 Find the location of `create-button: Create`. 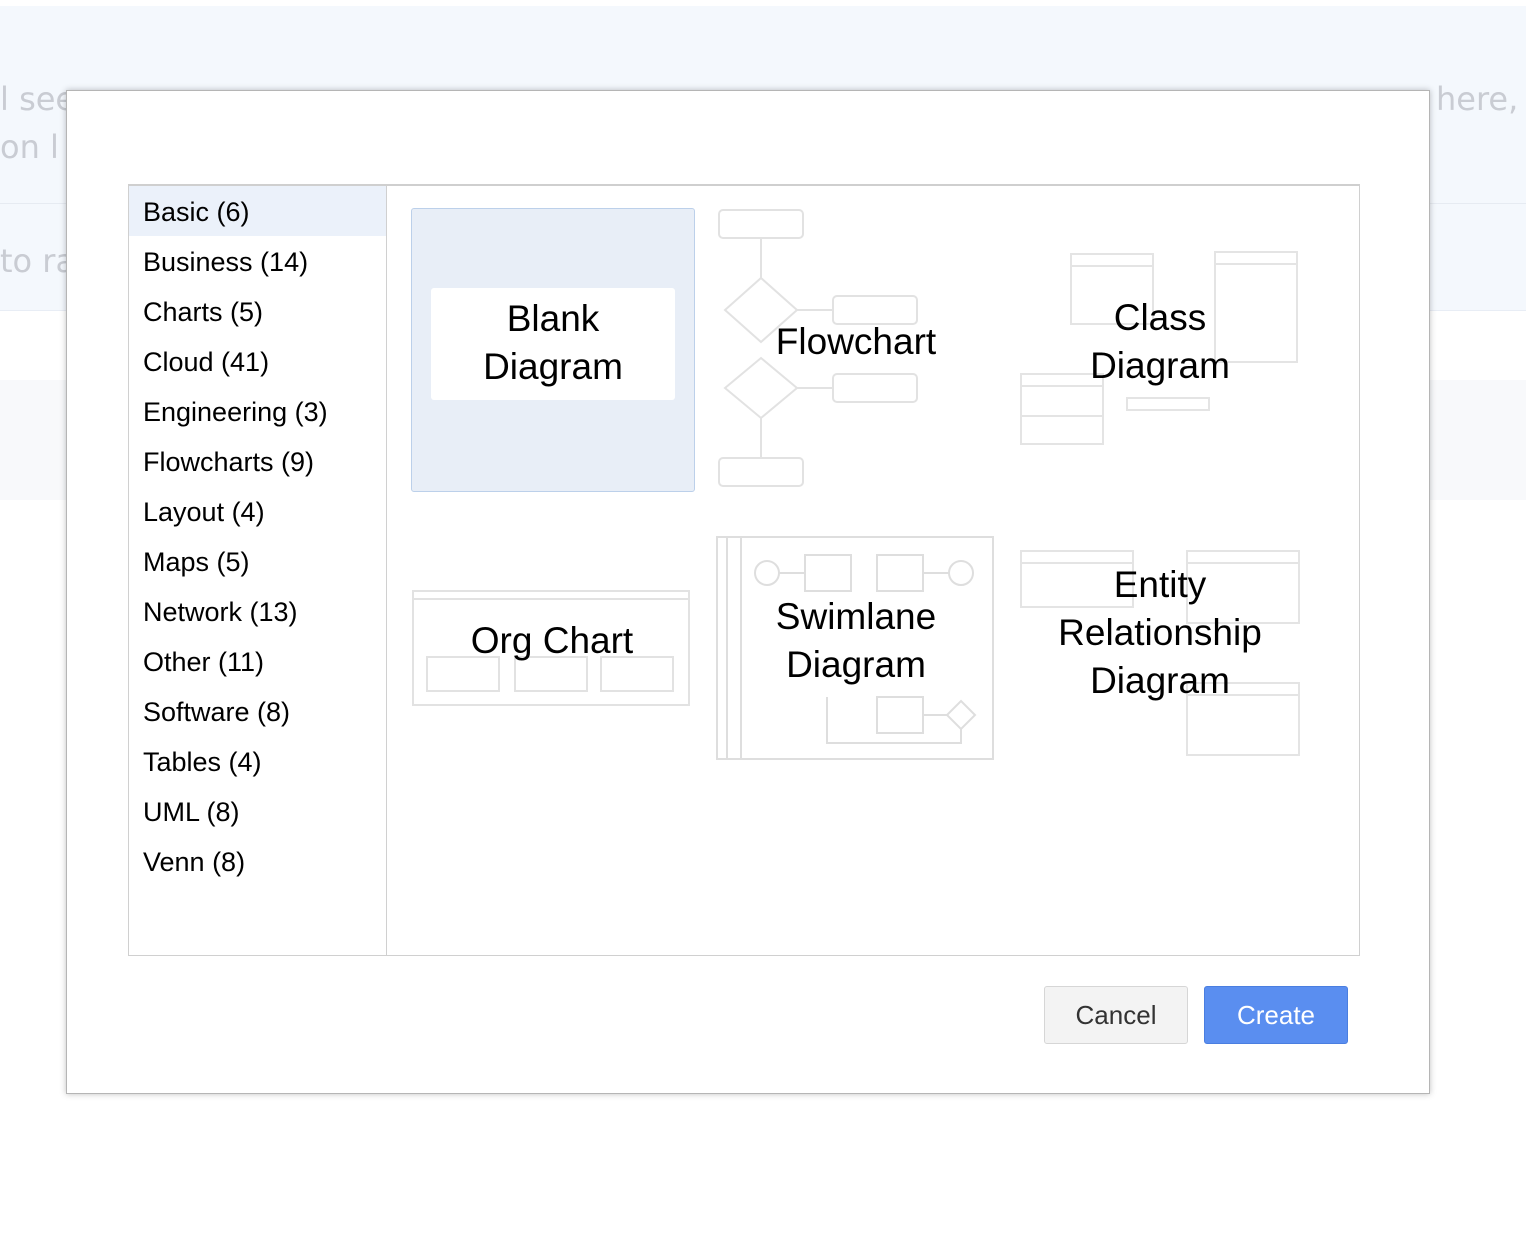

create-button: Create is located at coordinates (1276, 1015).